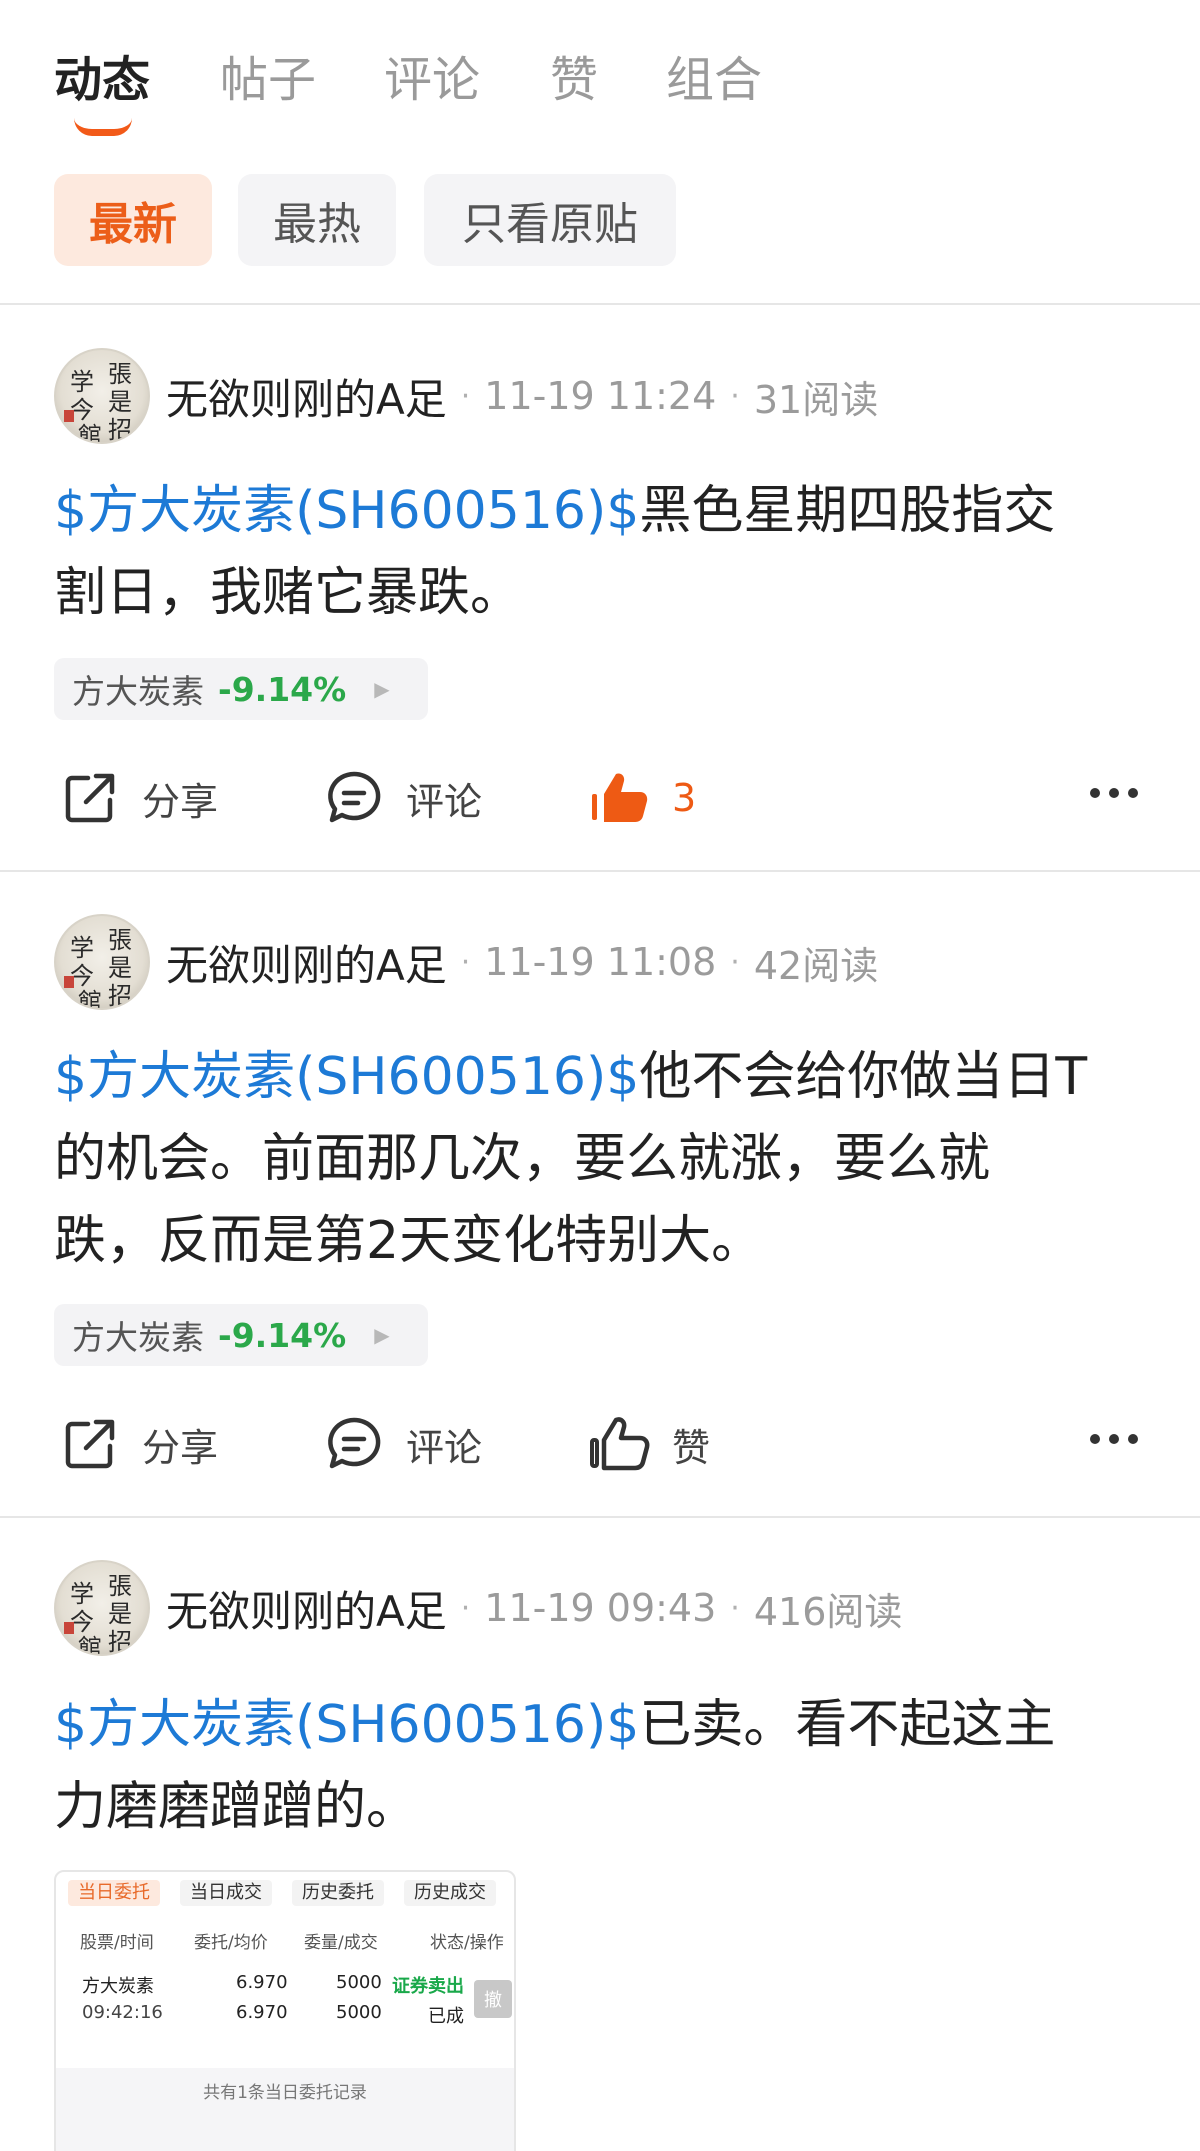 This screenshot has height=2151, width=1200. What do you see at coordinates (600, 962) in the screenshot?
I see `post-time: 11-19 11:08` at bounding box center [600, 962].